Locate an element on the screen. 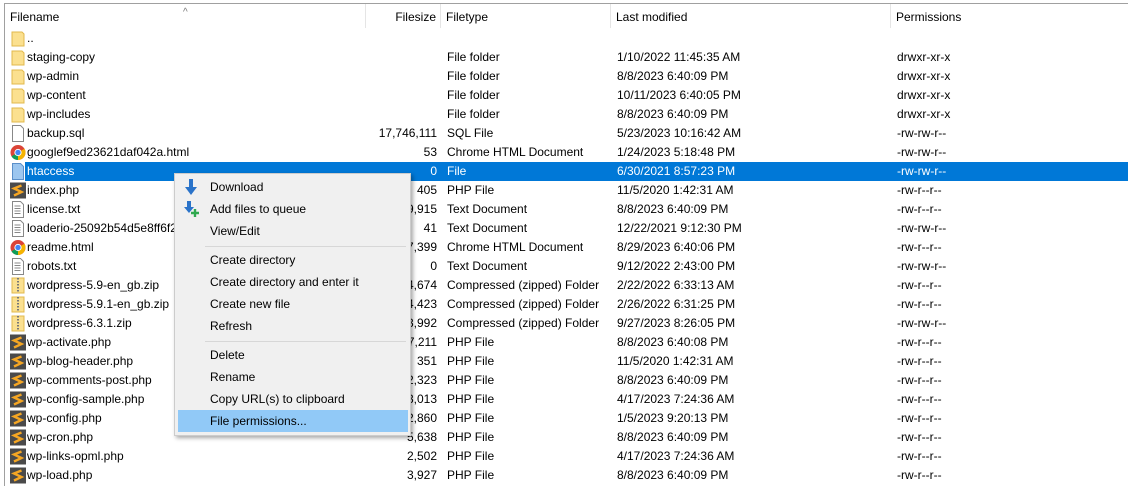 The width and height of the screenshot is (1128, 490). cell-filename: wordpress-6.3.1.zip is located at coordinates (79, 323).